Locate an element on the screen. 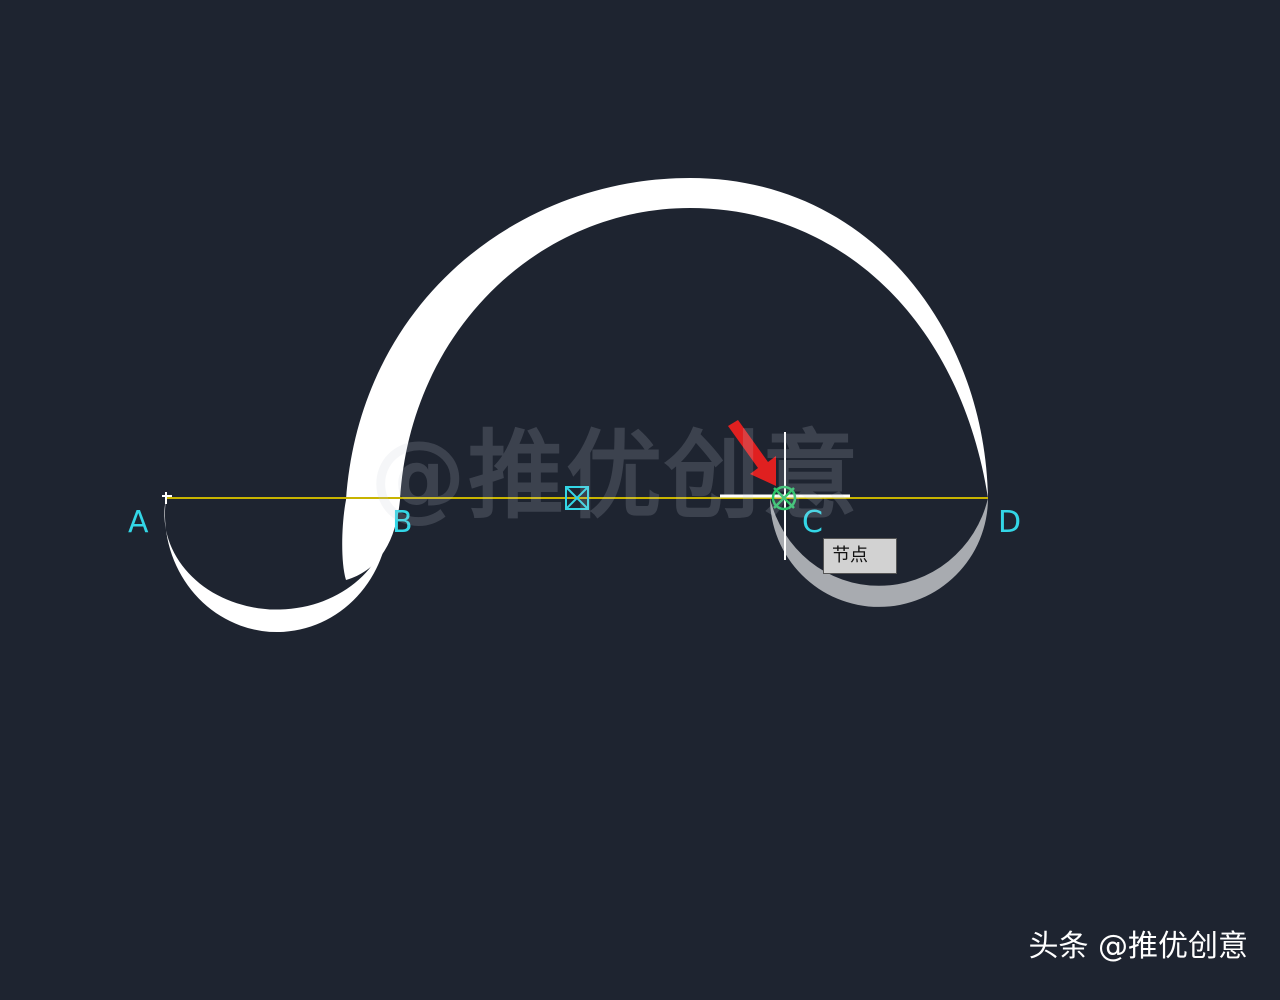 This screenshot has width=1280, height=1000. point-label-a: A is located at coordinates (138, 522).